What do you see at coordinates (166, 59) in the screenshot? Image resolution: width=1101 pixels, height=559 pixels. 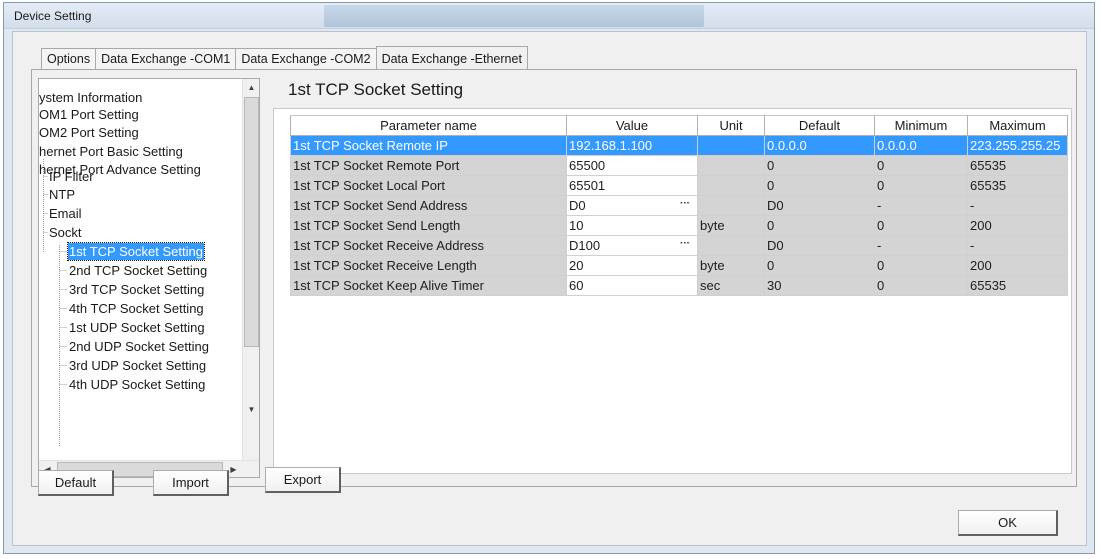 I see `tab-data-exchange-com1: Data Exchange -COM1` at bounding box center [166, 59].